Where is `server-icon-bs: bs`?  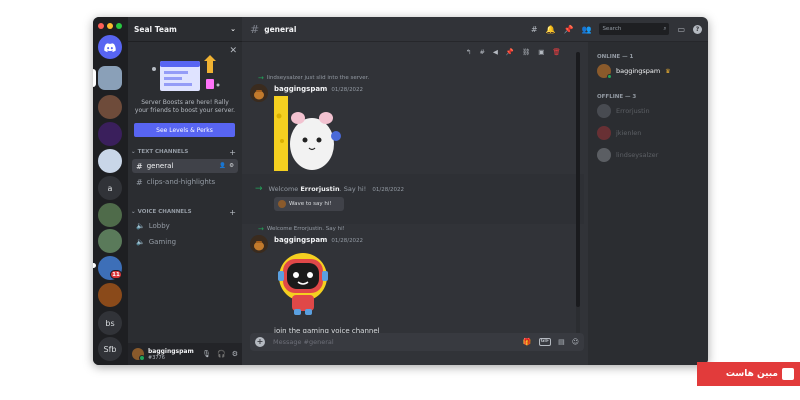
server-icon-bs: bs is located at coordinates (110, 323).